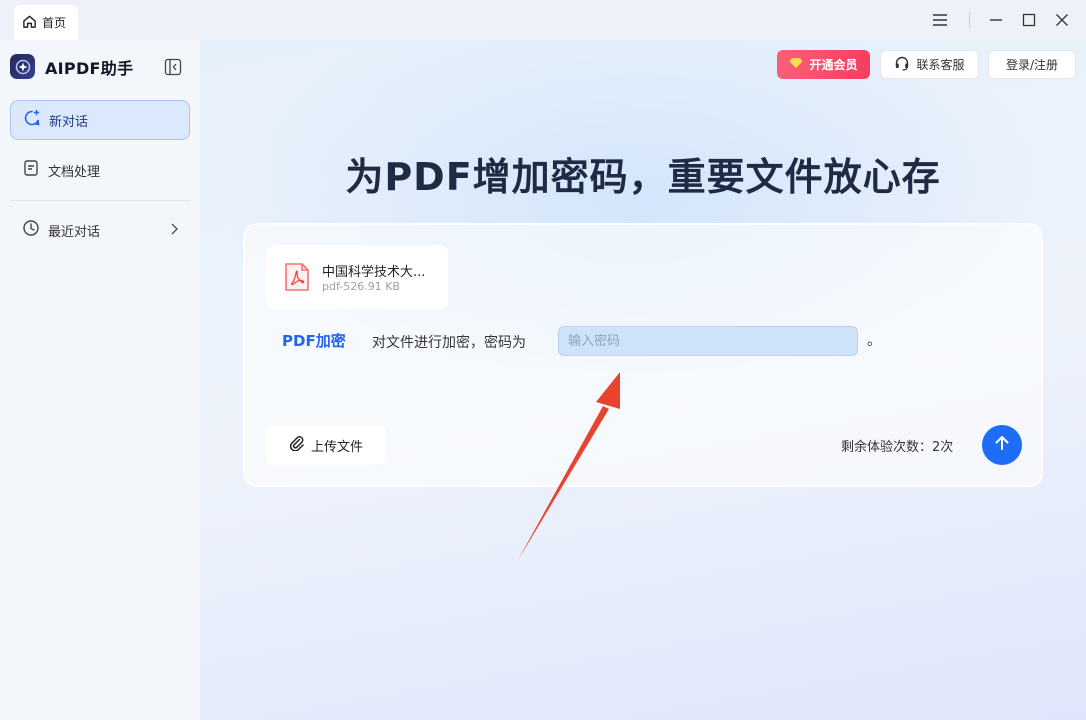 The width and height of the screenshot is (1086, 720). What do you see at coordinates (643, 177) in the screenshot?
I see `page-title: 为PDF增加密码，重要文件放心存` at bounding box center [643, 177].